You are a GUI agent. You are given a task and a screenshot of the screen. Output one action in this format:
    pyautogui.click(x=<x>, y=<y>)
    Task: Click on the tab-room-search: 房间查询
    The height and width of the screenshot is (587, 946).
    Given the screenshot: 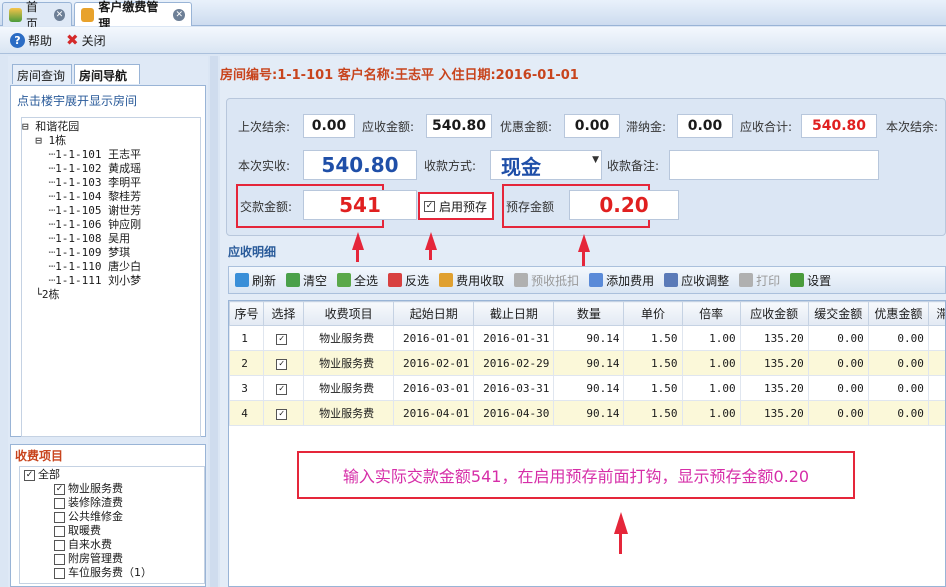 What is the action you would take?
    pyautogui.click(x=42, y=74)
    